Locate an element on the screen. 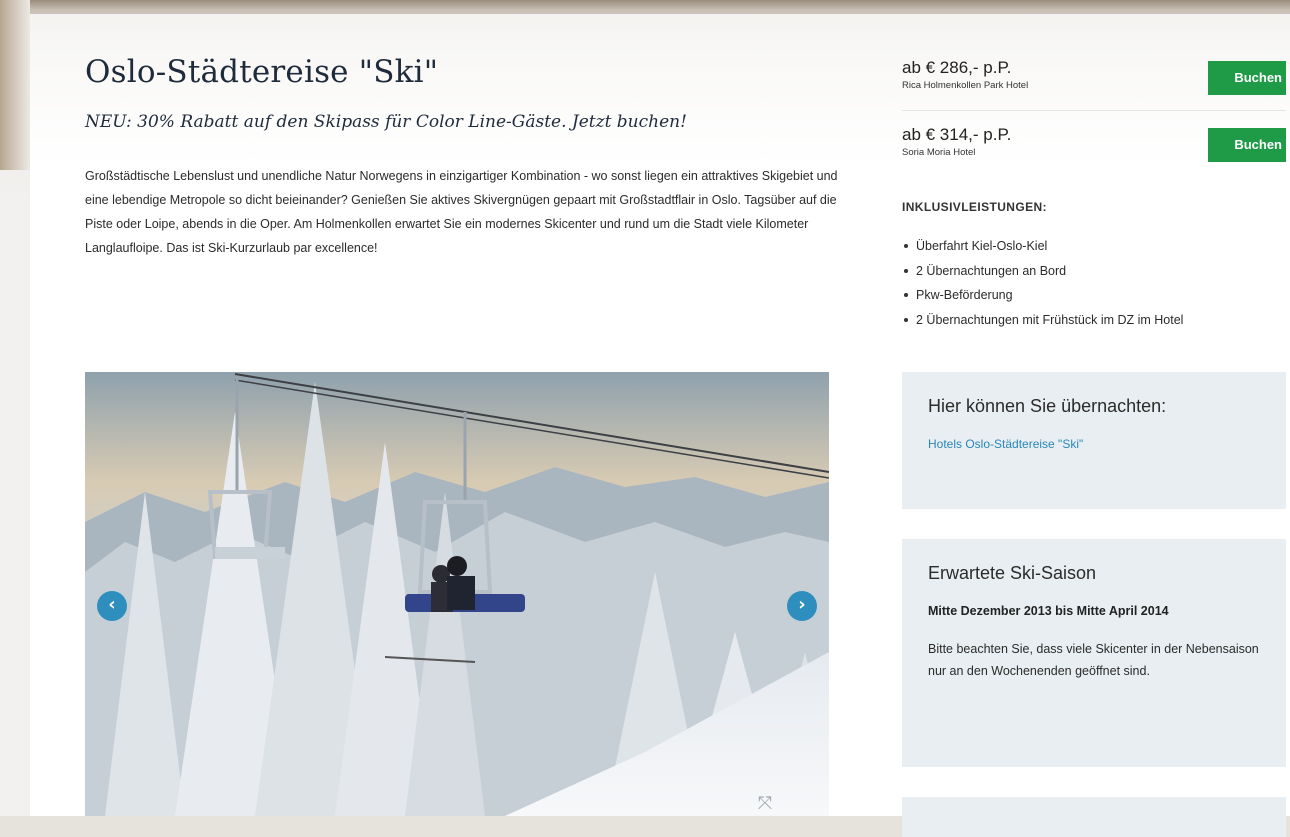 This screenshot has height=837, width=1290. offer-soria-moria: ab € 314,- p.P. Soria Moria Hotel Buchen is located at coordinates (1094, 147).